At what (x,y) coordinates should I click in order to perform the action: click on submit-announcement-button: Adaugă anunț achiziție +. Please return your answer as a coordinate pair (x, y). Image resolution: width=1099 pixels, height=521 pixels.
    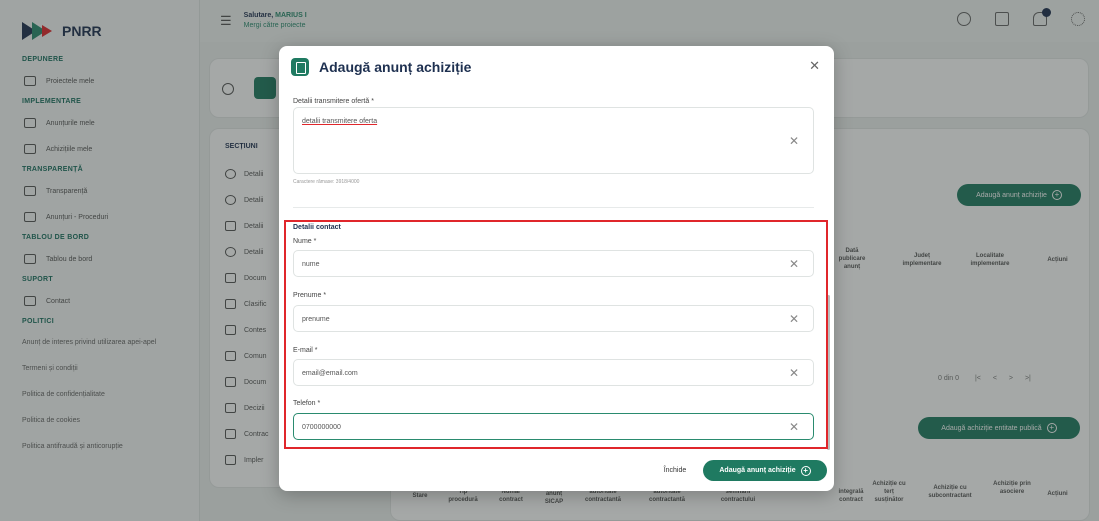
    Looking at the image, I should click on (765, 470).